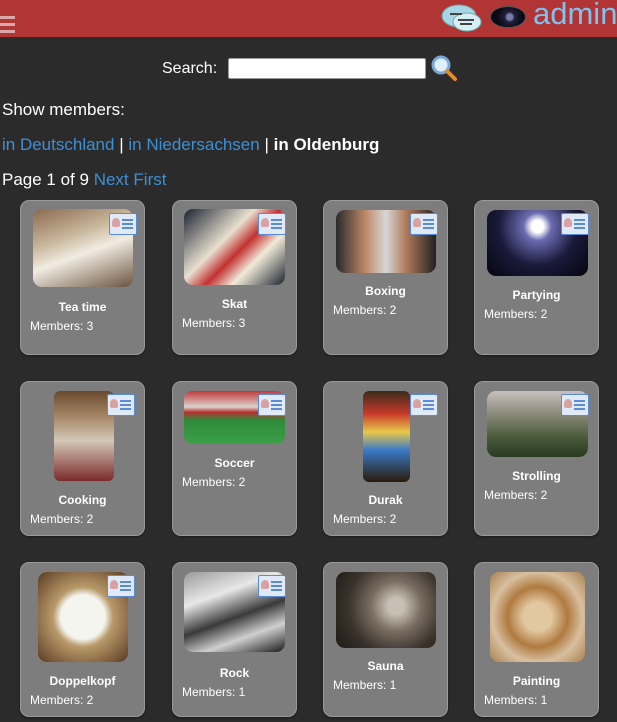 The image size is (617, 722). I want to click on group-card-skat: Skat Members: 3, so click(234, 277).